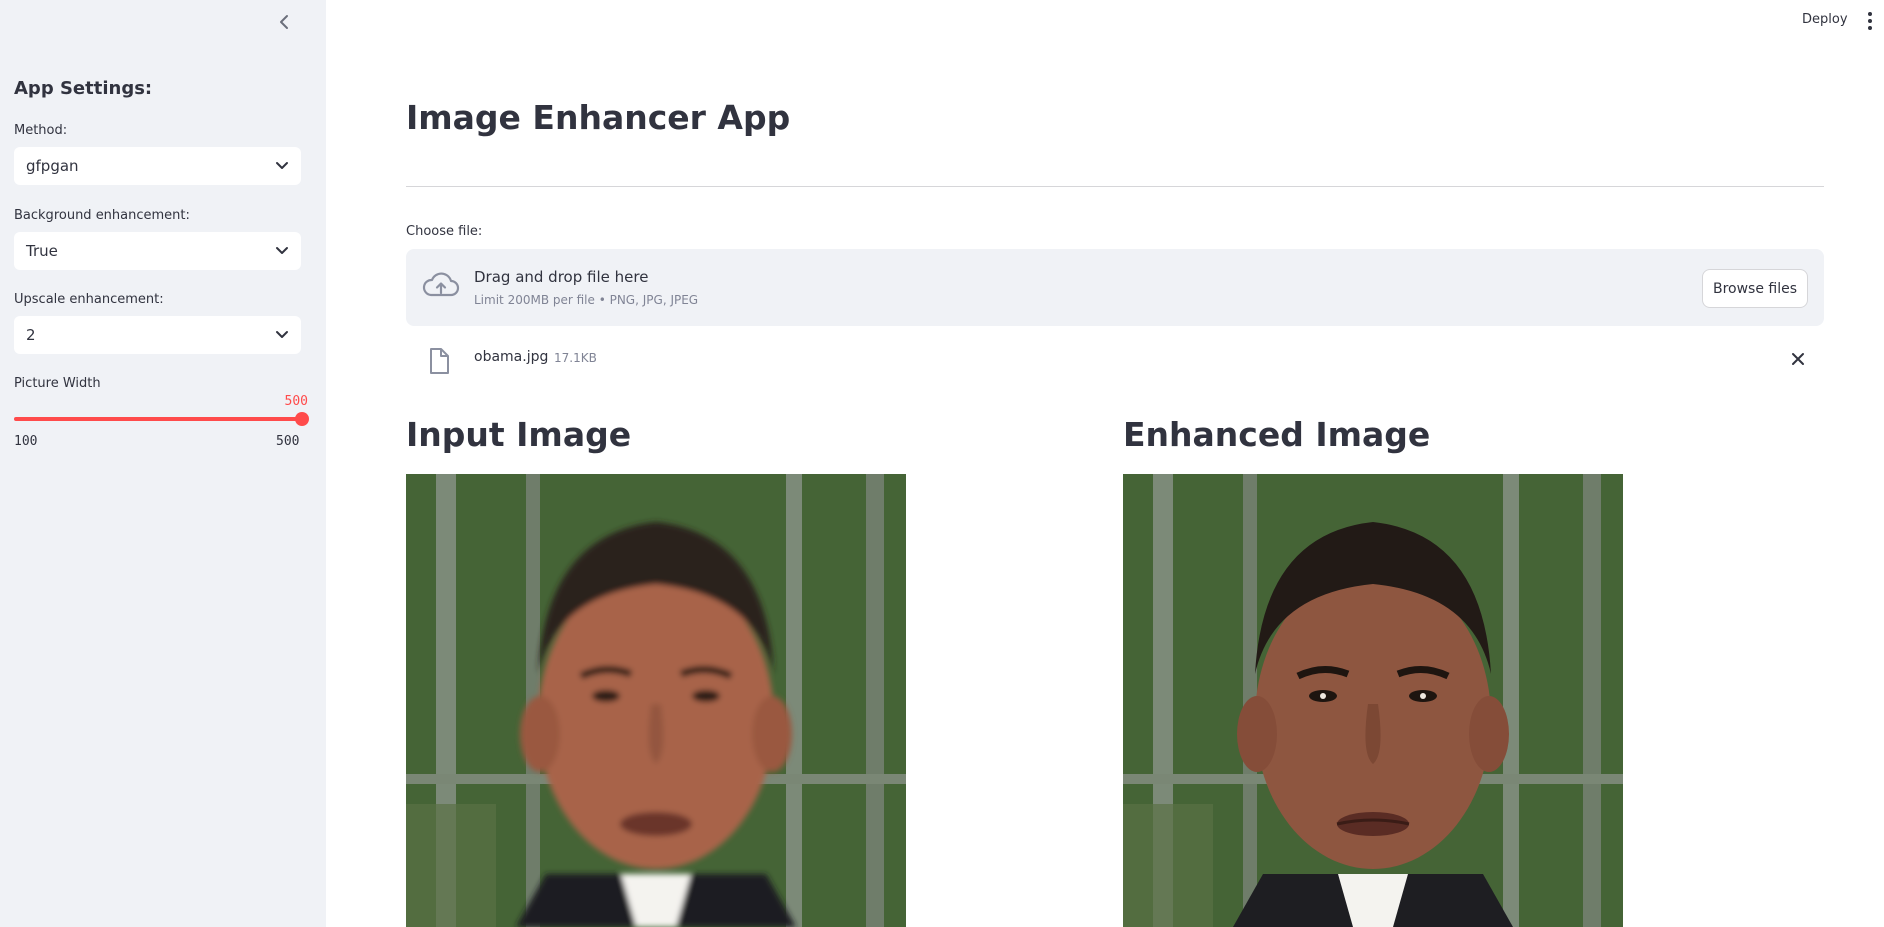 The image size is (1884, 927). Describe the element at coordinates (1115, 360) in the screenshot. I see `uploaded-file-row: obama.jpg 17.1KB` at that location.